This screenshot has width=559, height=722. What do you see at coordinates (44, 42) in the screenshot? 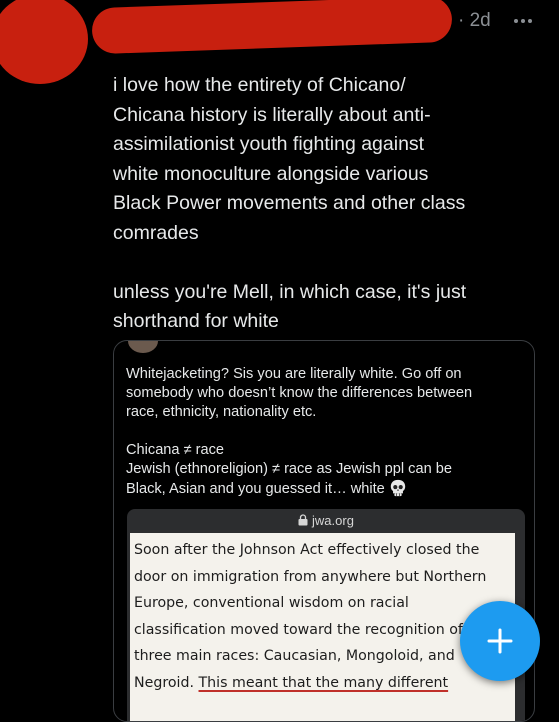
I see `redacted-avatar` at bounding box center [44, 42].